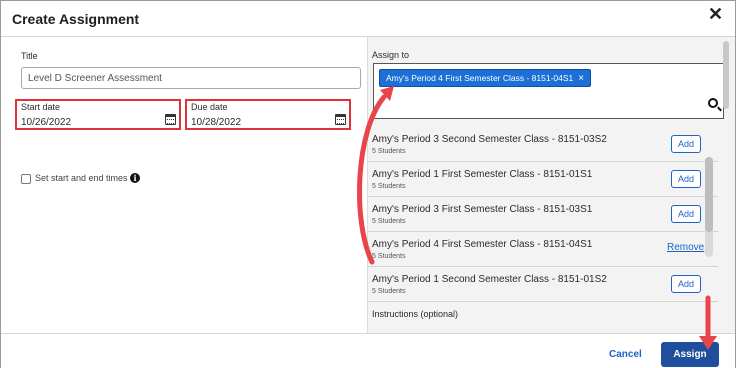 Image resolution: width=736 pixels, height=368 pixels. Describe the element at coordinates (391, 55) in the screenshot. I see `assign-to-label: Assign to` at that location.